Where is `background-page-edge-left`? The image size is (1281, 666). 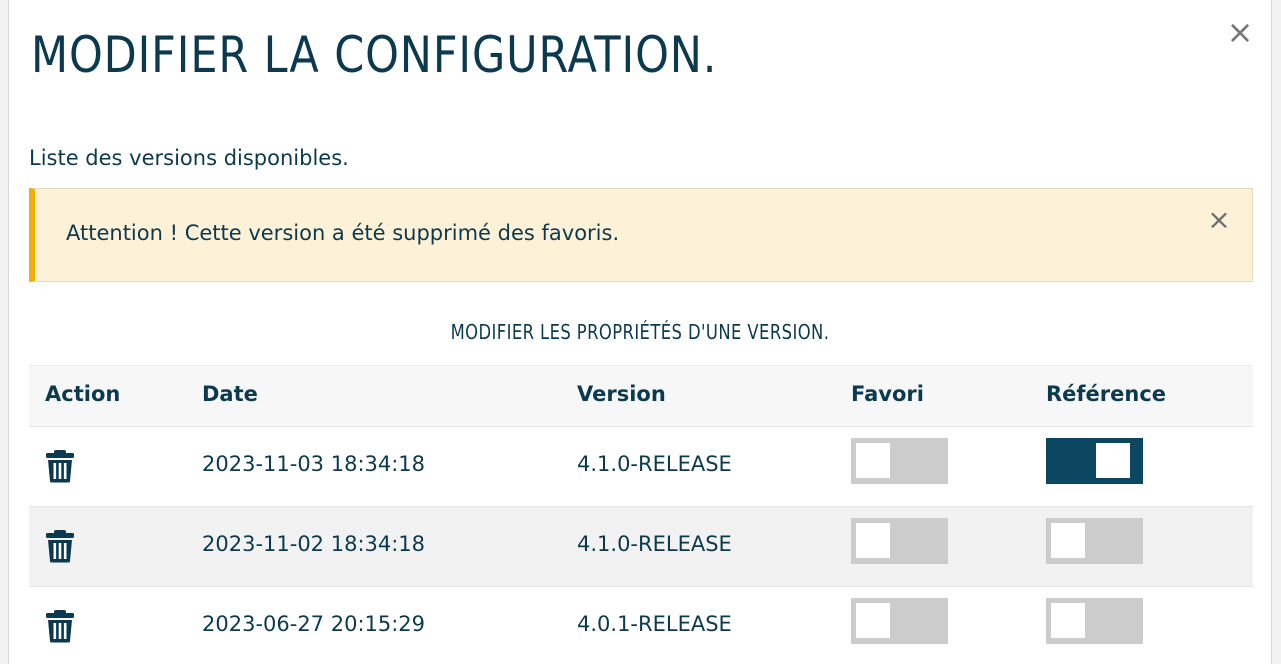 background-page-edge-left is located at coordinates (4, 332).